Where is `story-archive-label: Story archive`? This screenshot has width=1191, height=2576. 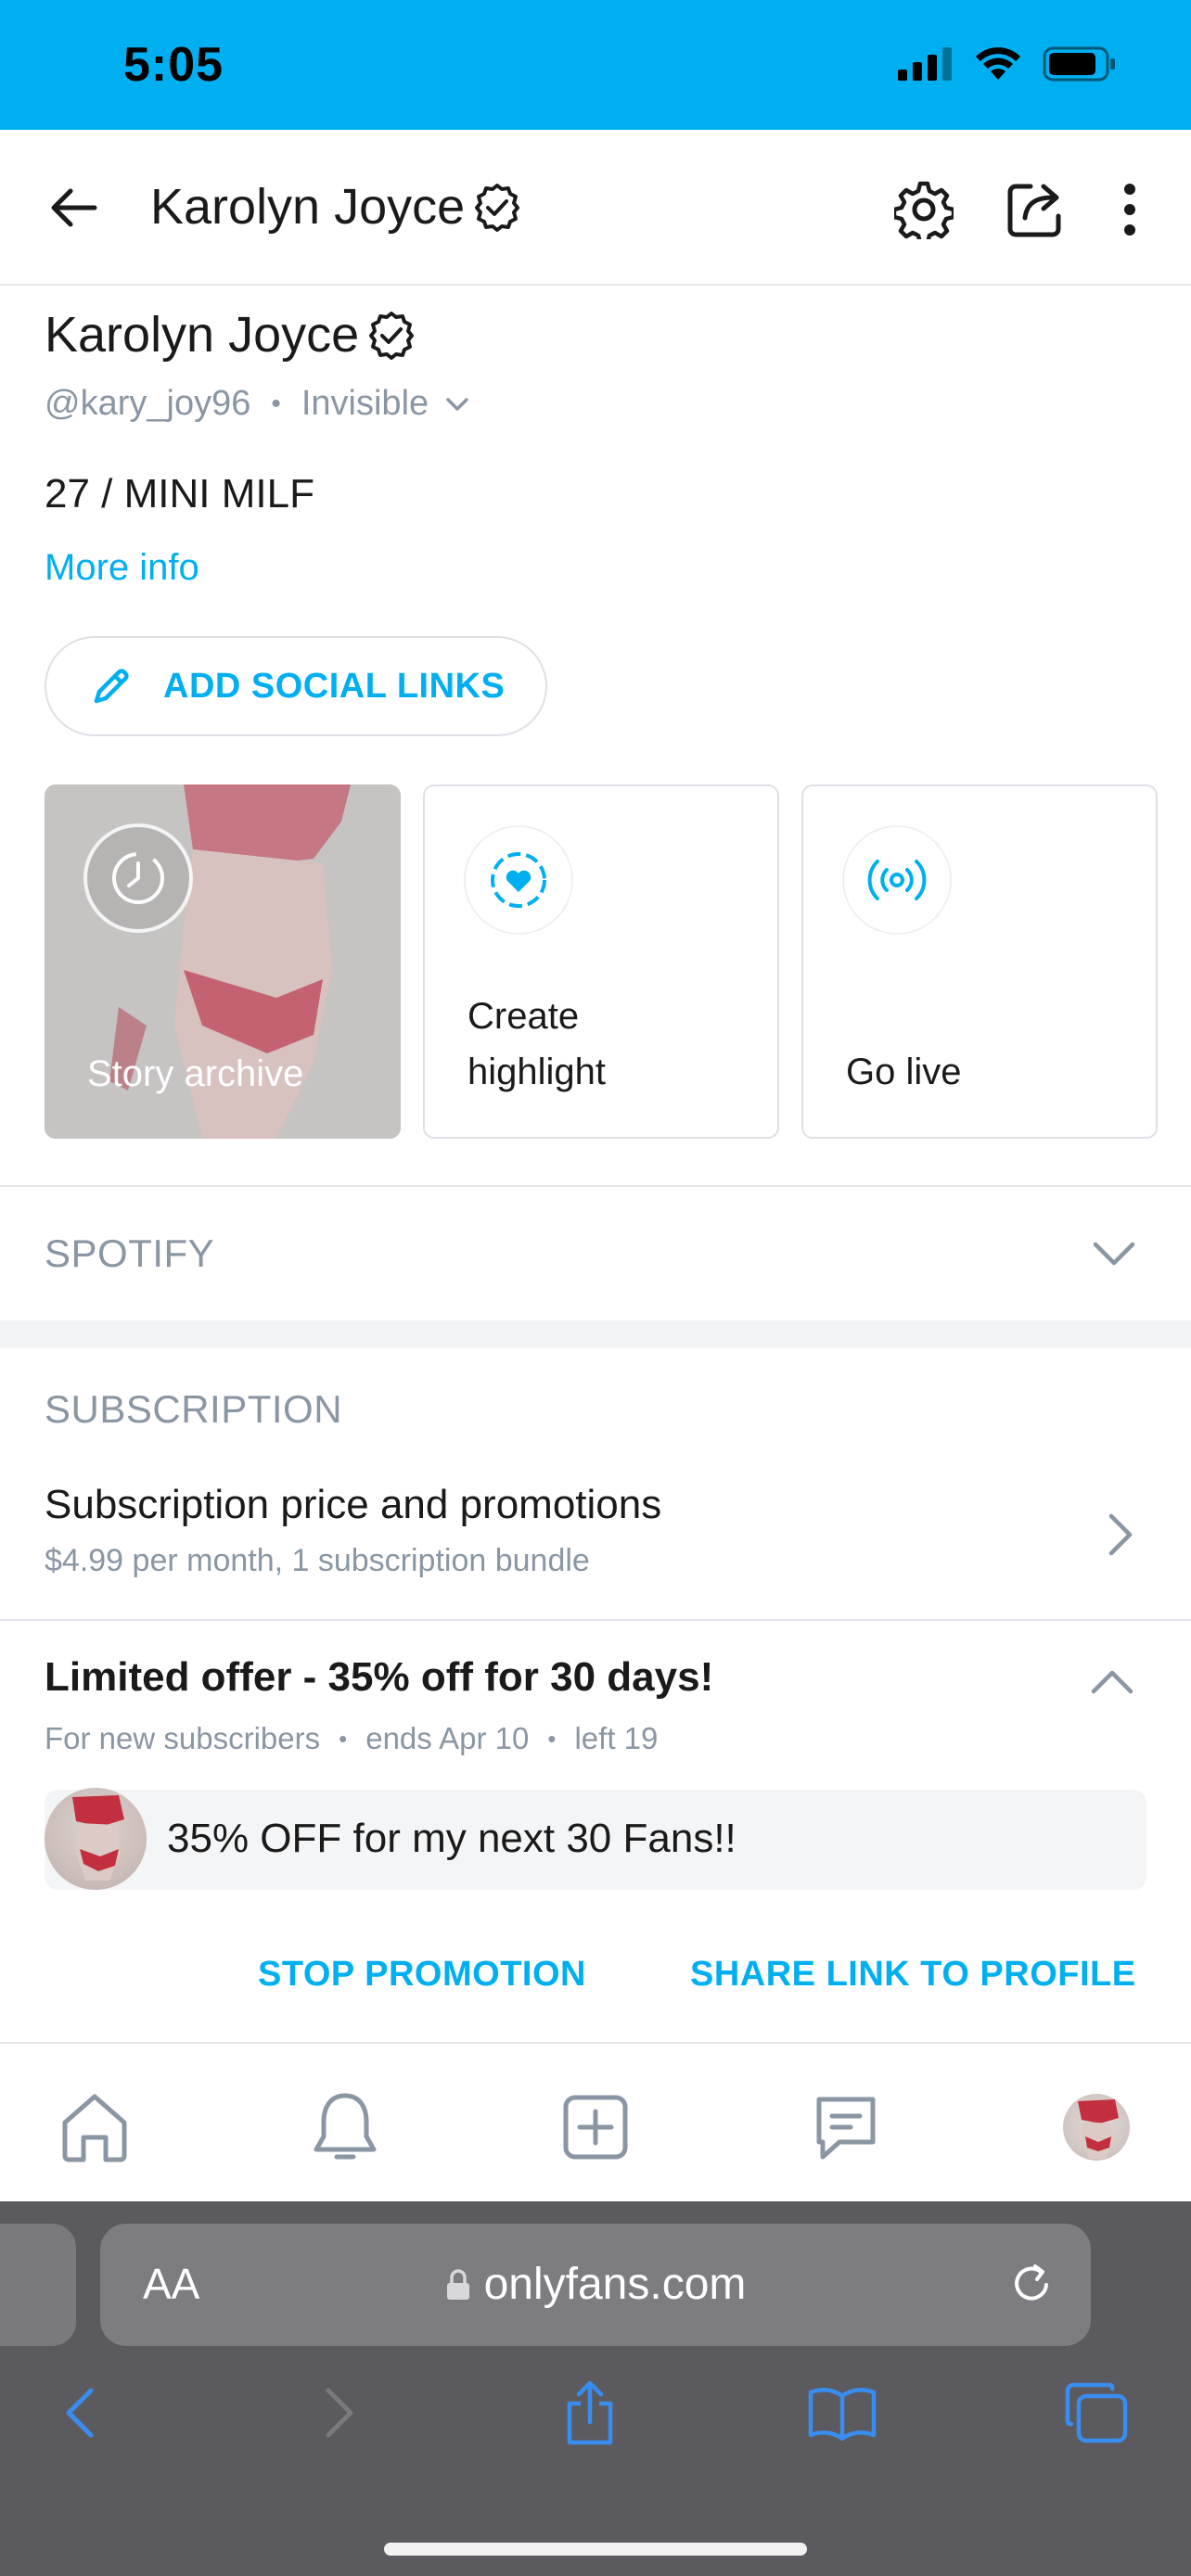
story-archive-label: Story archive is located at coordinates (196, 1073).